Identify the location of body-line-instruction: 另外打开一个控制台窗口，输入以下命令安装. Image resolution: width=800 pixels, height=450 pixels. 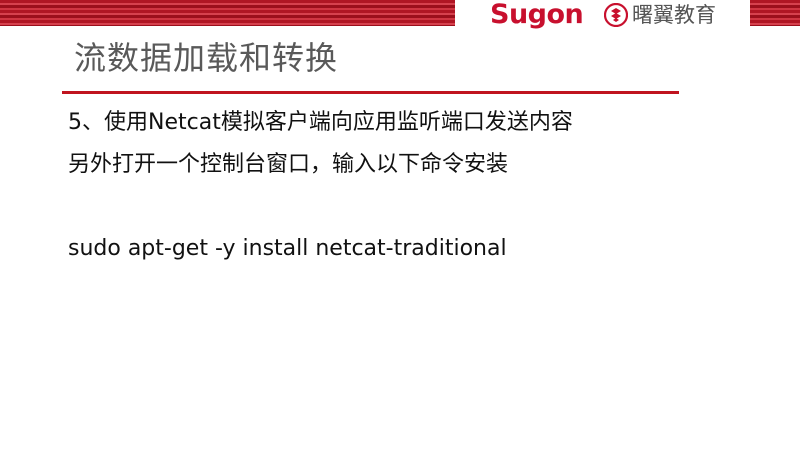
(288, 164).